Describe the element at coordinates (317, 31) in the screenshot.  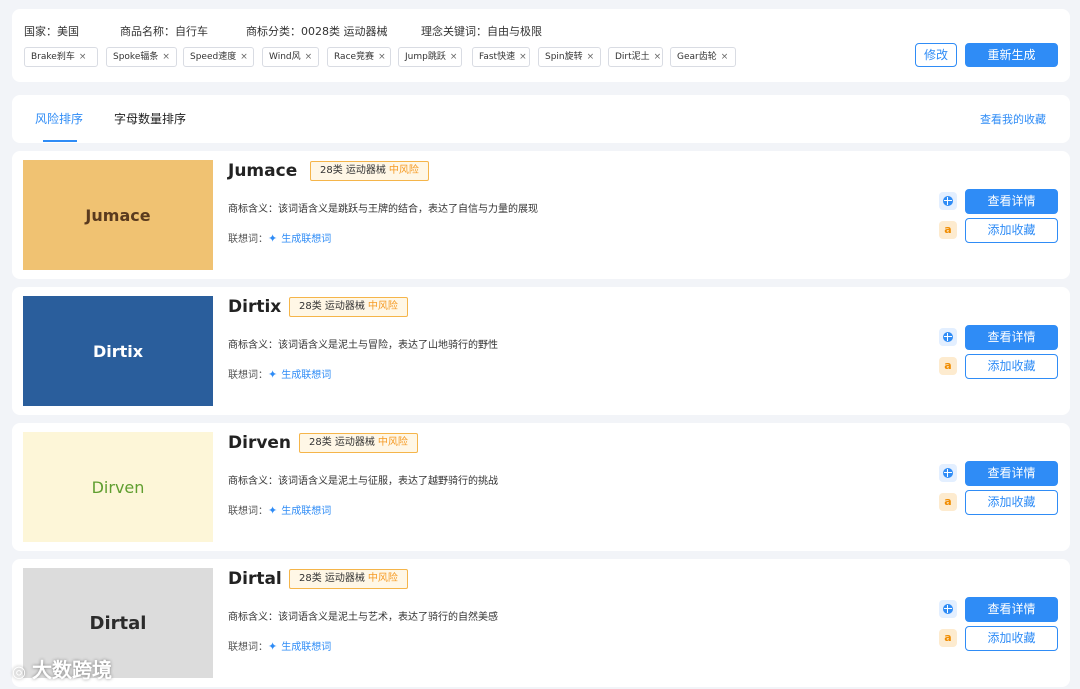
I see `category-label: 商标分类：0028类 运动器械` at that location.